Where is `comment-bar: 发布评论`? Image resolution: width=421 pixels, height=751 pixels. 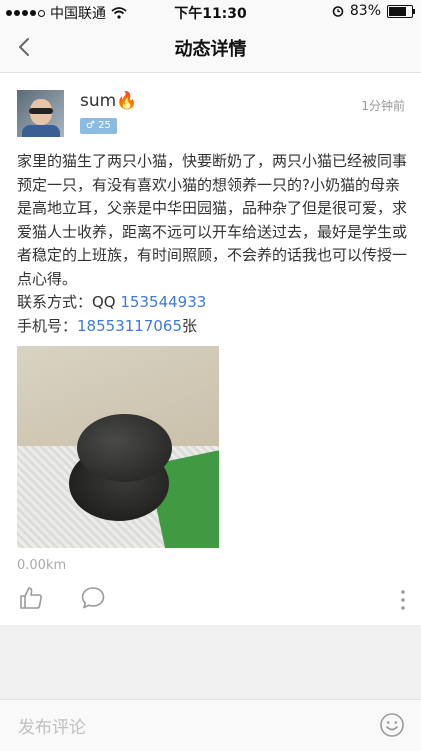
comment-bar: 发布评论 is located at coordinates (210, 725).